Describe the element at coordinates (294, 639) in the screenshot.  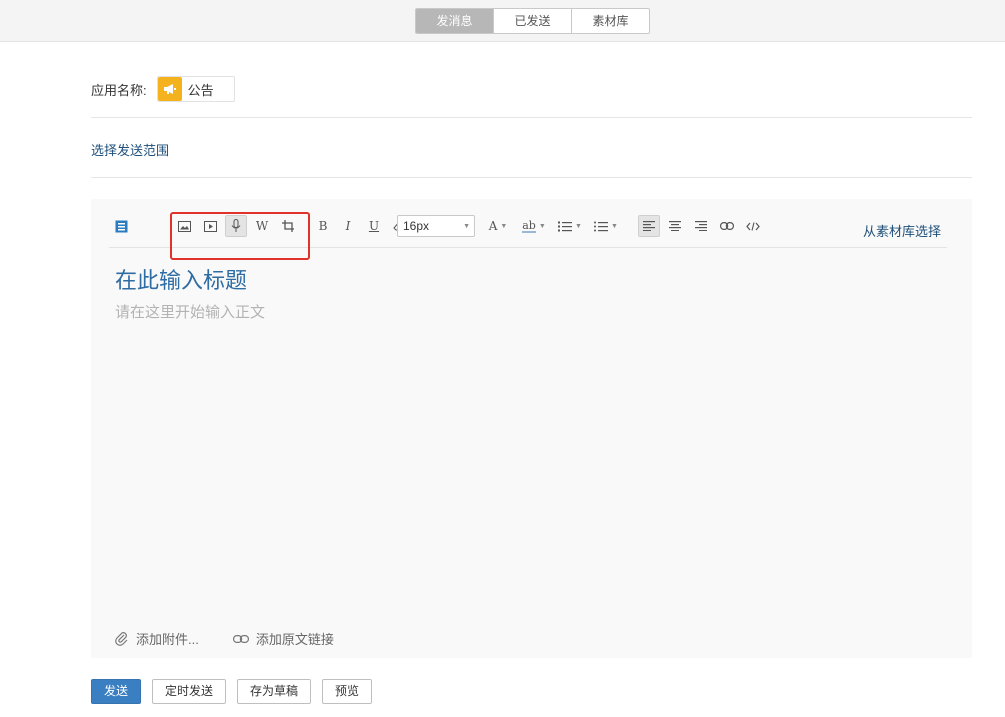
I see `add-source-link-label: 添加原文链接` at that location.